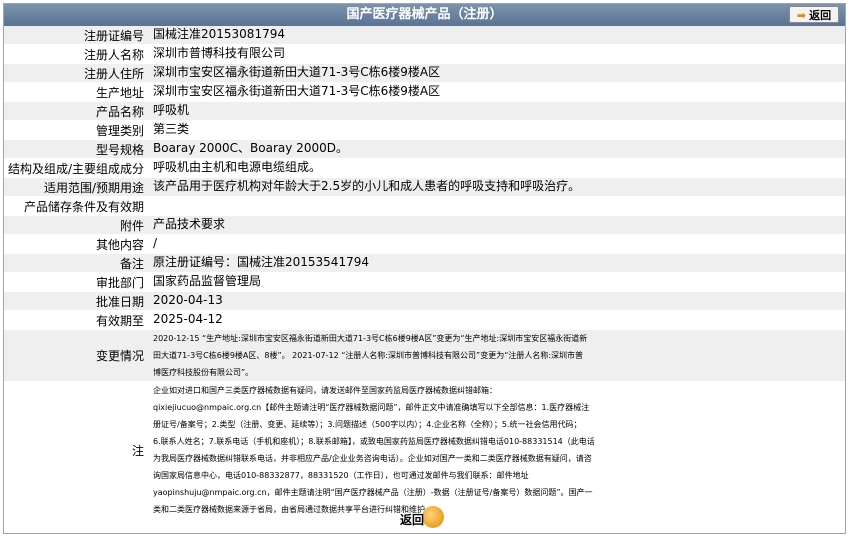 Image resolution: width=850 pixels, height=538 pixels. Describe the element at coordinates (801, 15) in the screenshot. I see `arrow-right-icon: ➡` at that location.